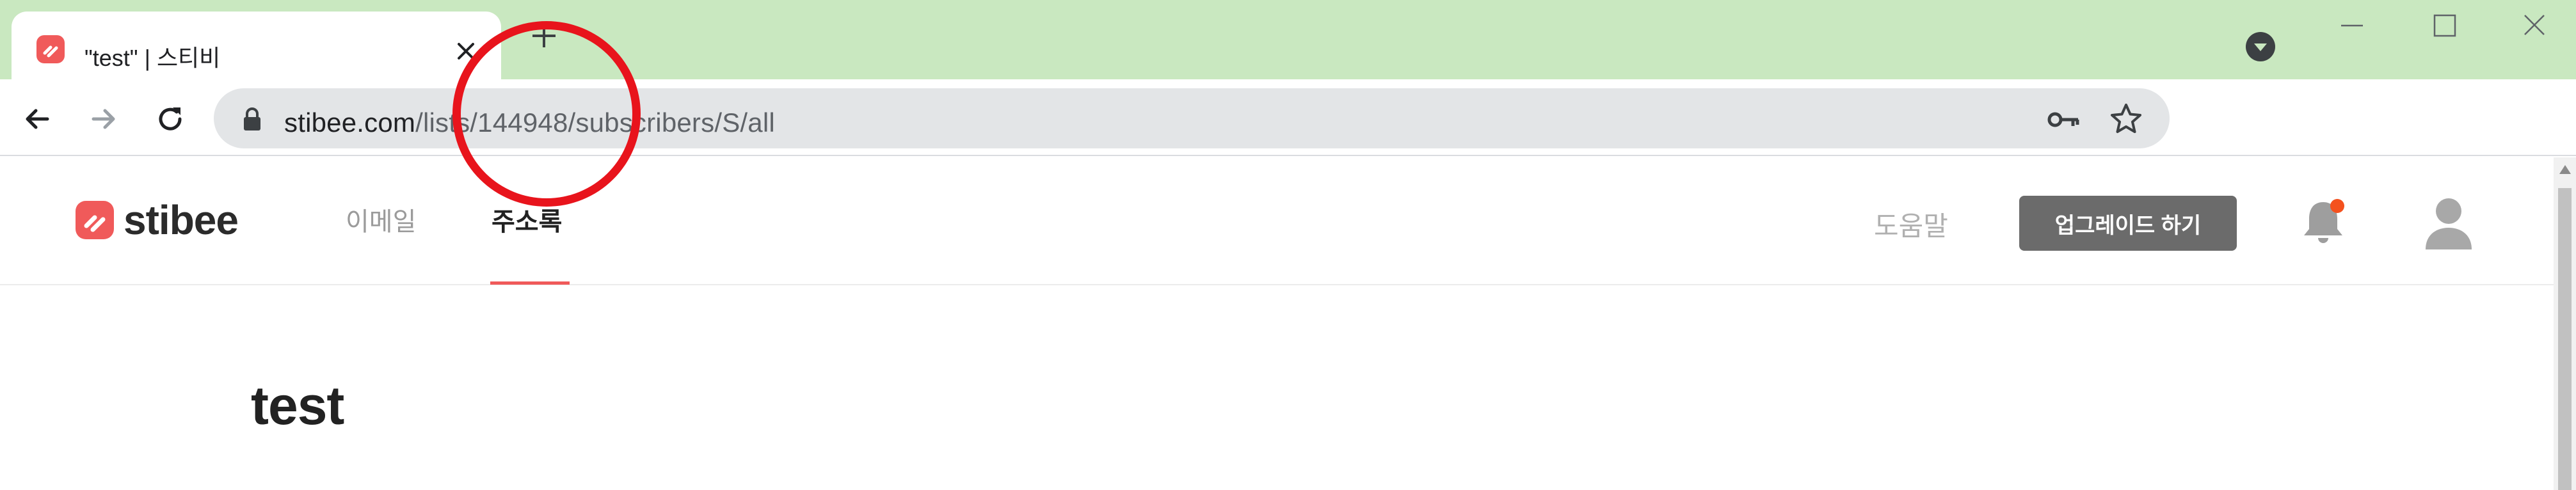 This screenshot has height=490, width=2576. What do you see at coordinates (2534, 25) in the screenshot?
I see `close-window-icon` at bounding box center [2534, 25].